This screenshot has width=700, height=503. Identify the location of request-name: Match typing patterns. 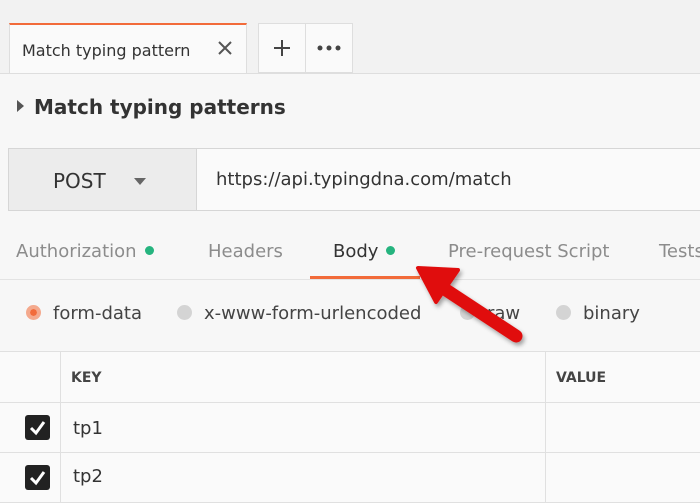
(160, 107).